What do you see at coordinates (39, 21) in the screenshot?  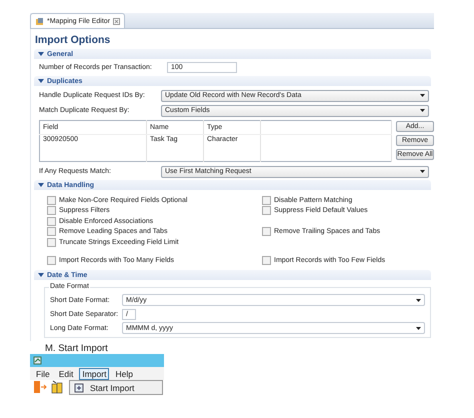 I see `file-icon` at bounding box center [39, 21].